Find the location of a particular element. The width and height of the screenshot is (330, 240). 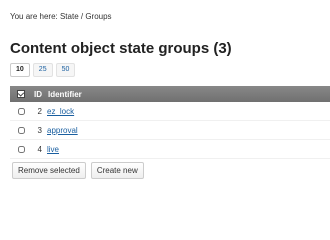

row-identifier-link: live is located at coordinates (53, 149).